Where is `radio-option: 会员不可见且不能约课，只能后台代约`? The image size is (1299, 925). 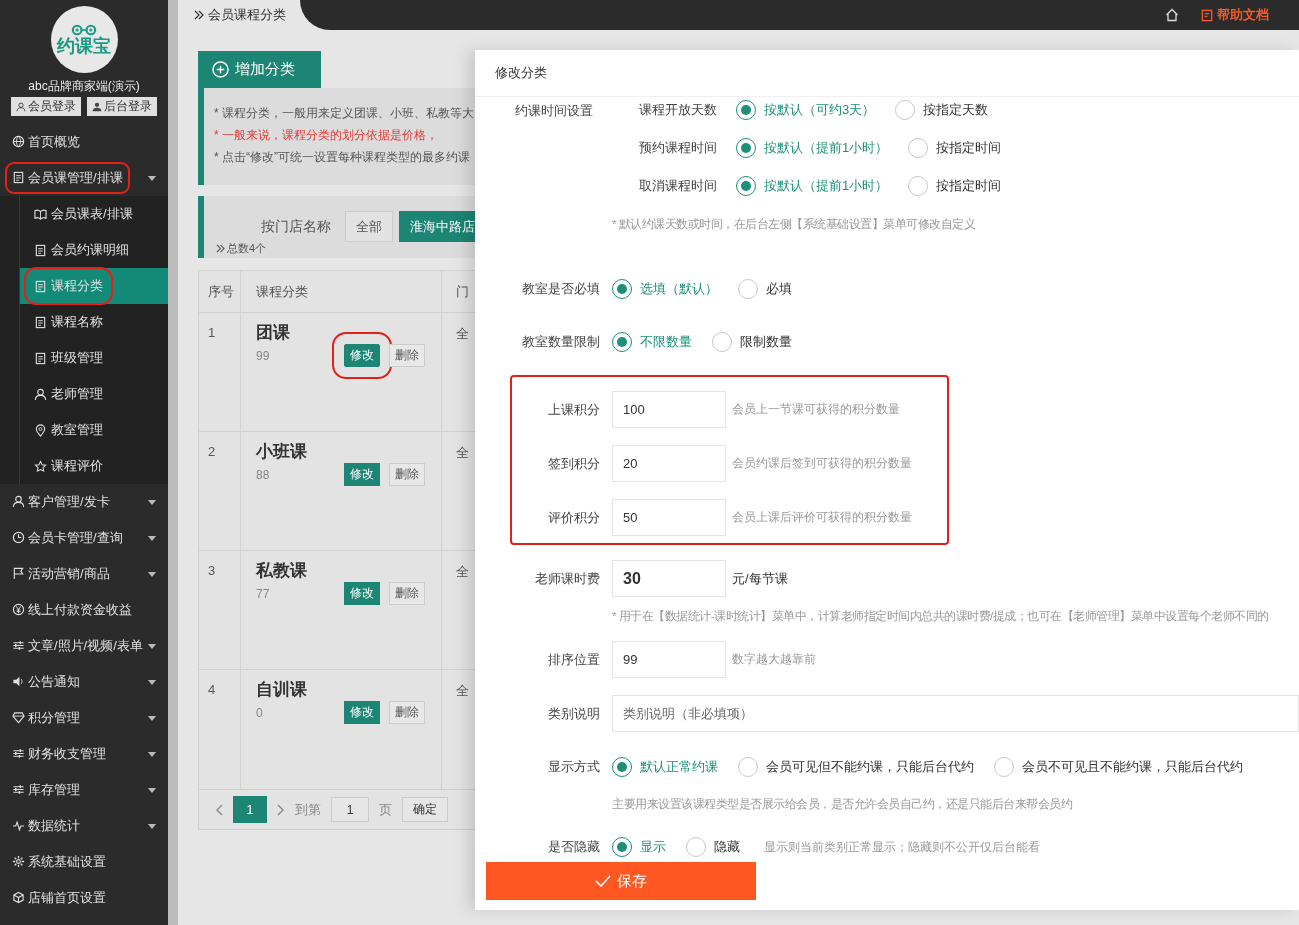 radio-option: 会员不可见且不能约课，只能后台代约 is located at coordinates (1118, 767).